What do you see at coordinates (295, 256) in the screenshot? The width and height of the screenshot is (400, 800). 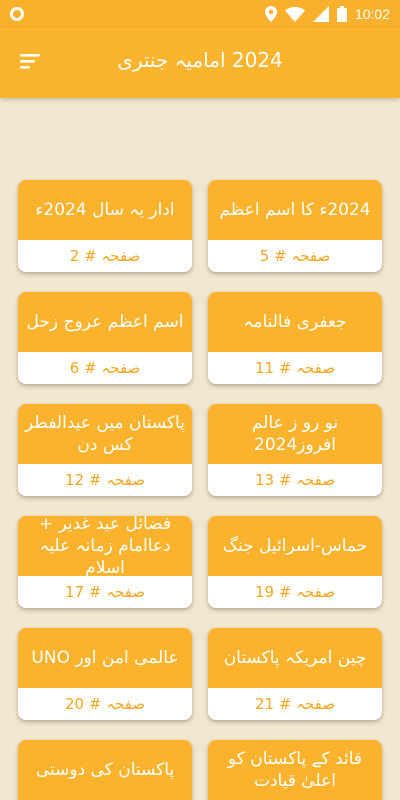 I see `card-page-label: صفحہ # 5` at bounding box center [295, 256].